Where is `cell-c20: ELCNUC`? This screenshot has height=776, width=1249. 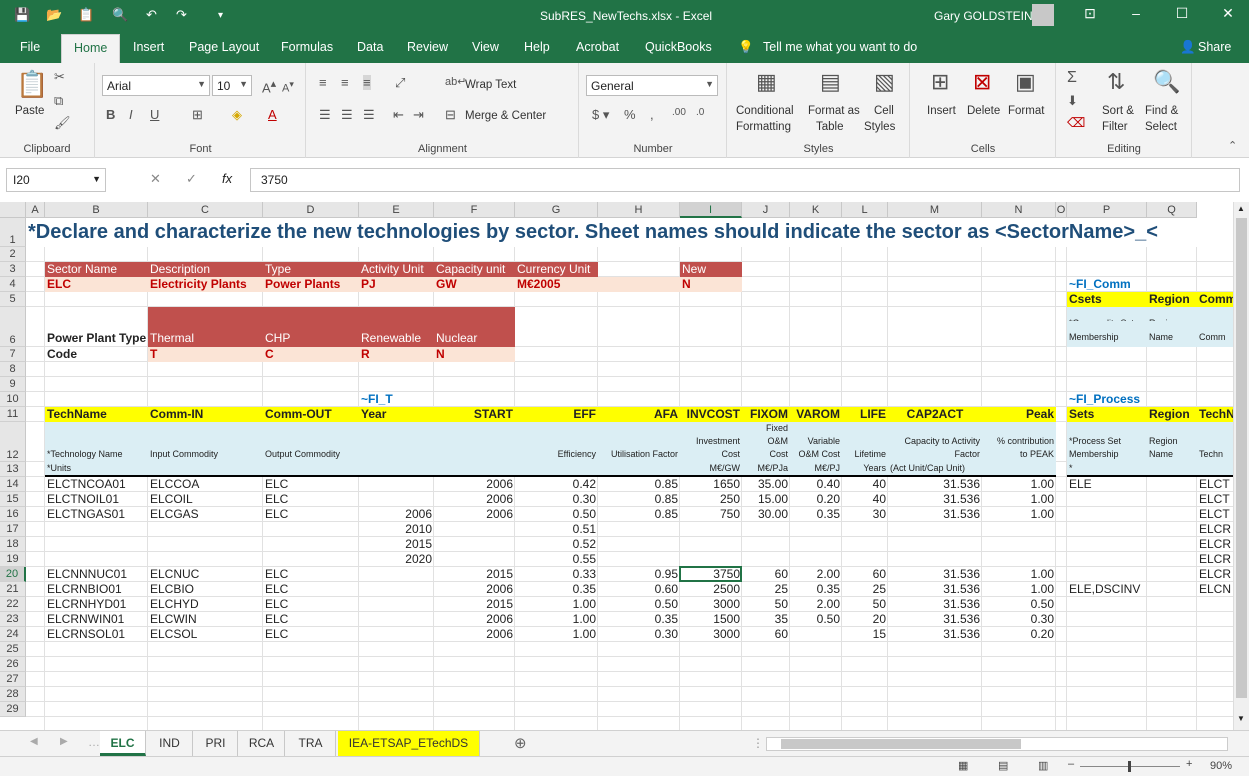
cell-c20: ELCNUC is located at coordinates (205, 574).